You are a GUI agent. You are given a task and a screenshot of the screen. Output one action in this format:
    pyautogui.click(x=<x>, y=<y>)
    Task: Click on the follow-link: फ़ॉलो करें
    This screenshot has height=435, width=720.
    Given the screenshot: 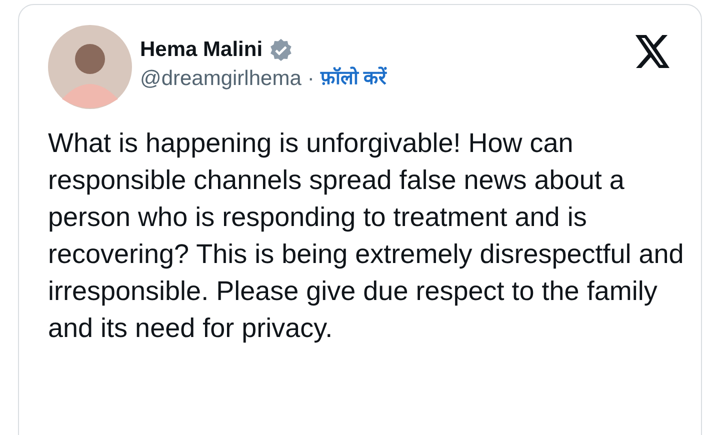 What is the action you would take?
    pyautogui.click(x=353, y=79)
    